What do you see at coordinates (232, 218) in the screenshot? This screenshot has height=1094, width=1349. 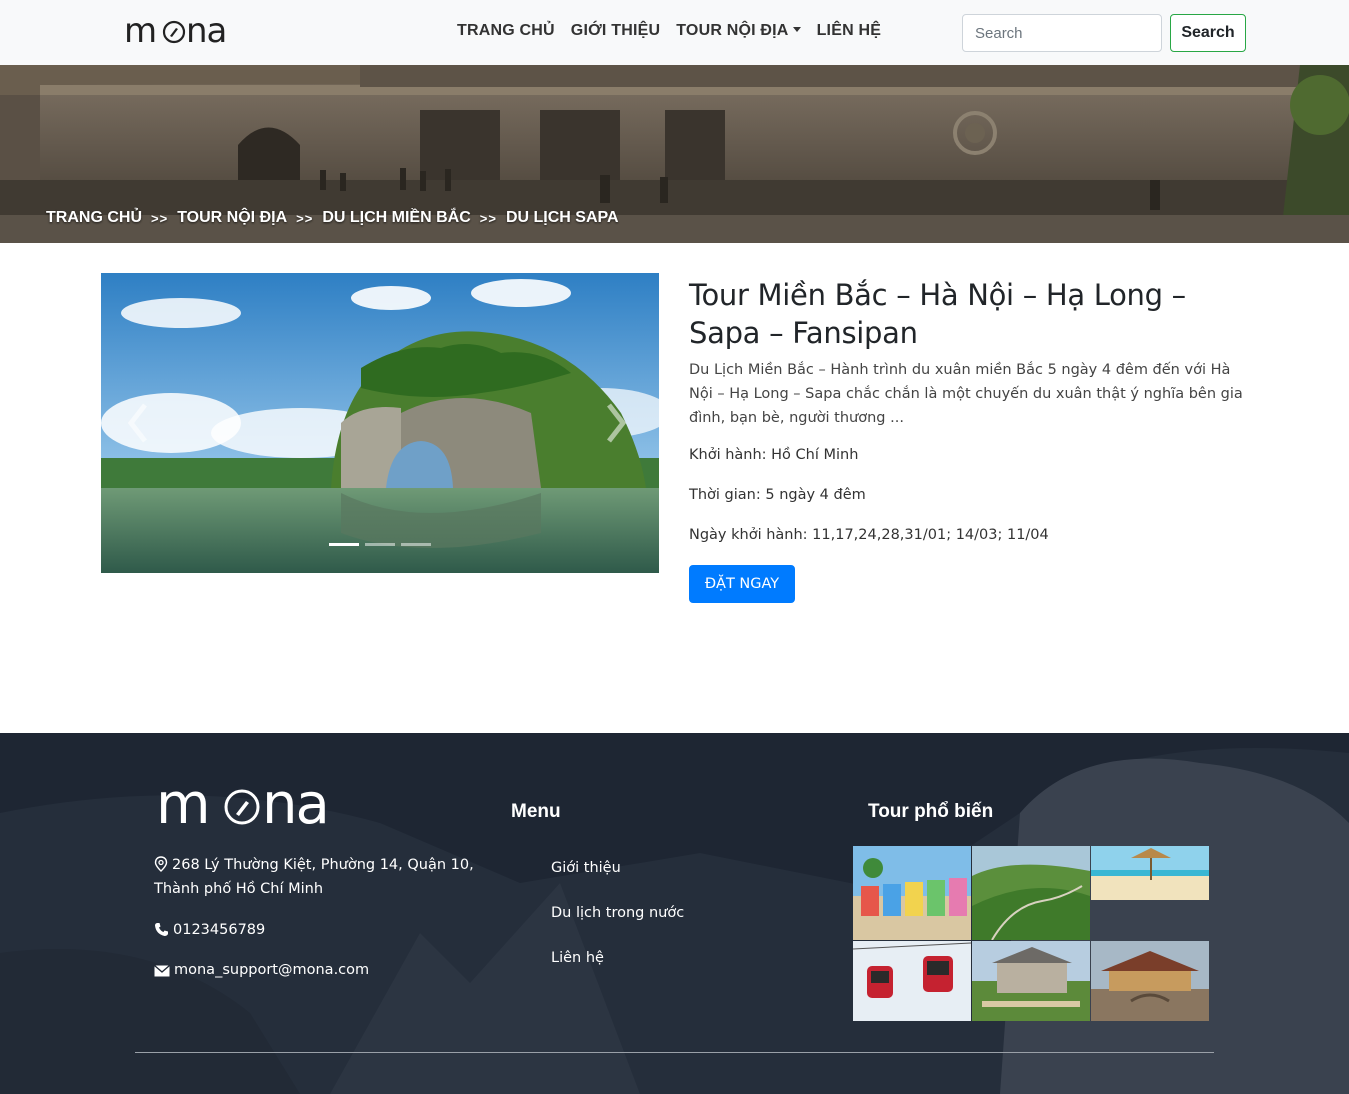 I see `breadcrumb-item-domestic: TOUR NỘI ĐỊA` at bounding box center [232, 218].